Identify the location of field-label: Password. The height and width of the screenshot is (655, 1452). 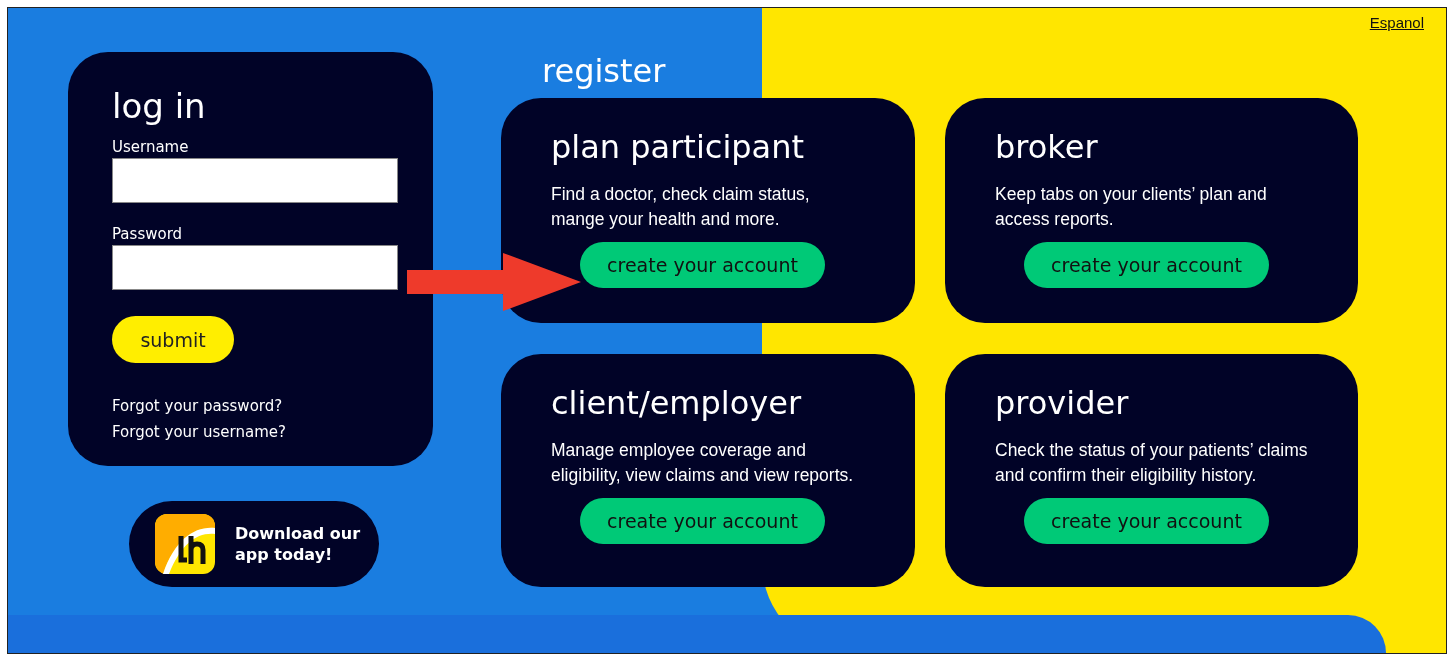
(147, 234).